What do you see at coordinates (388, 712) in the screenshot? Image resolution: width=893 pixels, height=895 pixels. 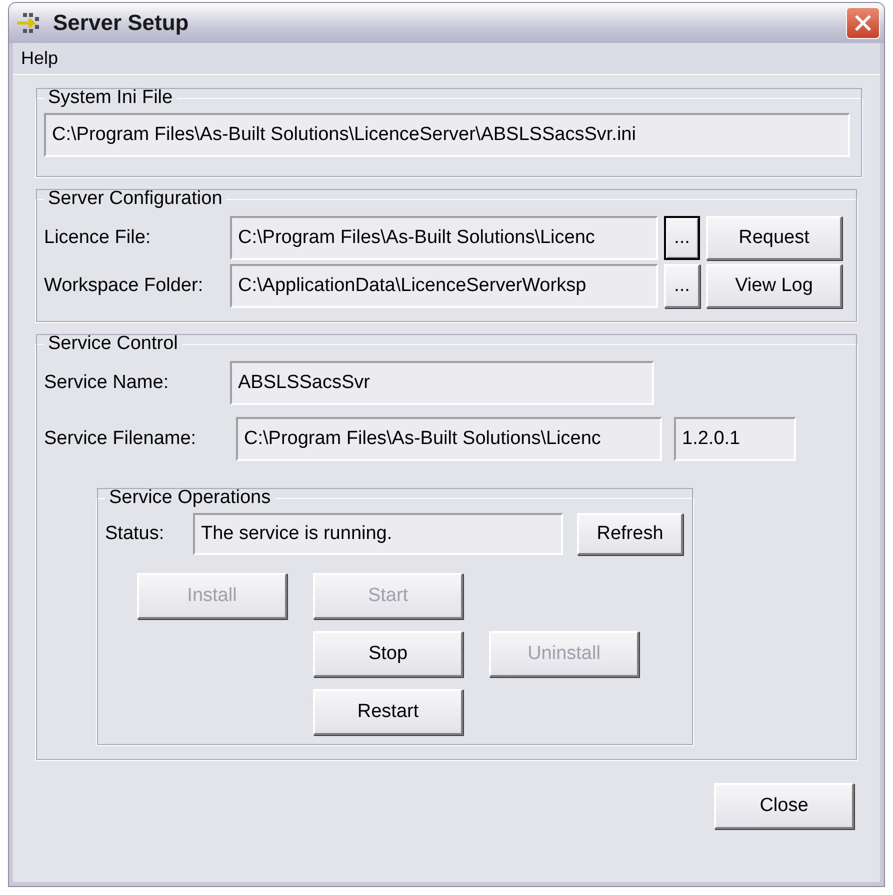 I see `operation-button: Restart` at bounding box center [388, 712].